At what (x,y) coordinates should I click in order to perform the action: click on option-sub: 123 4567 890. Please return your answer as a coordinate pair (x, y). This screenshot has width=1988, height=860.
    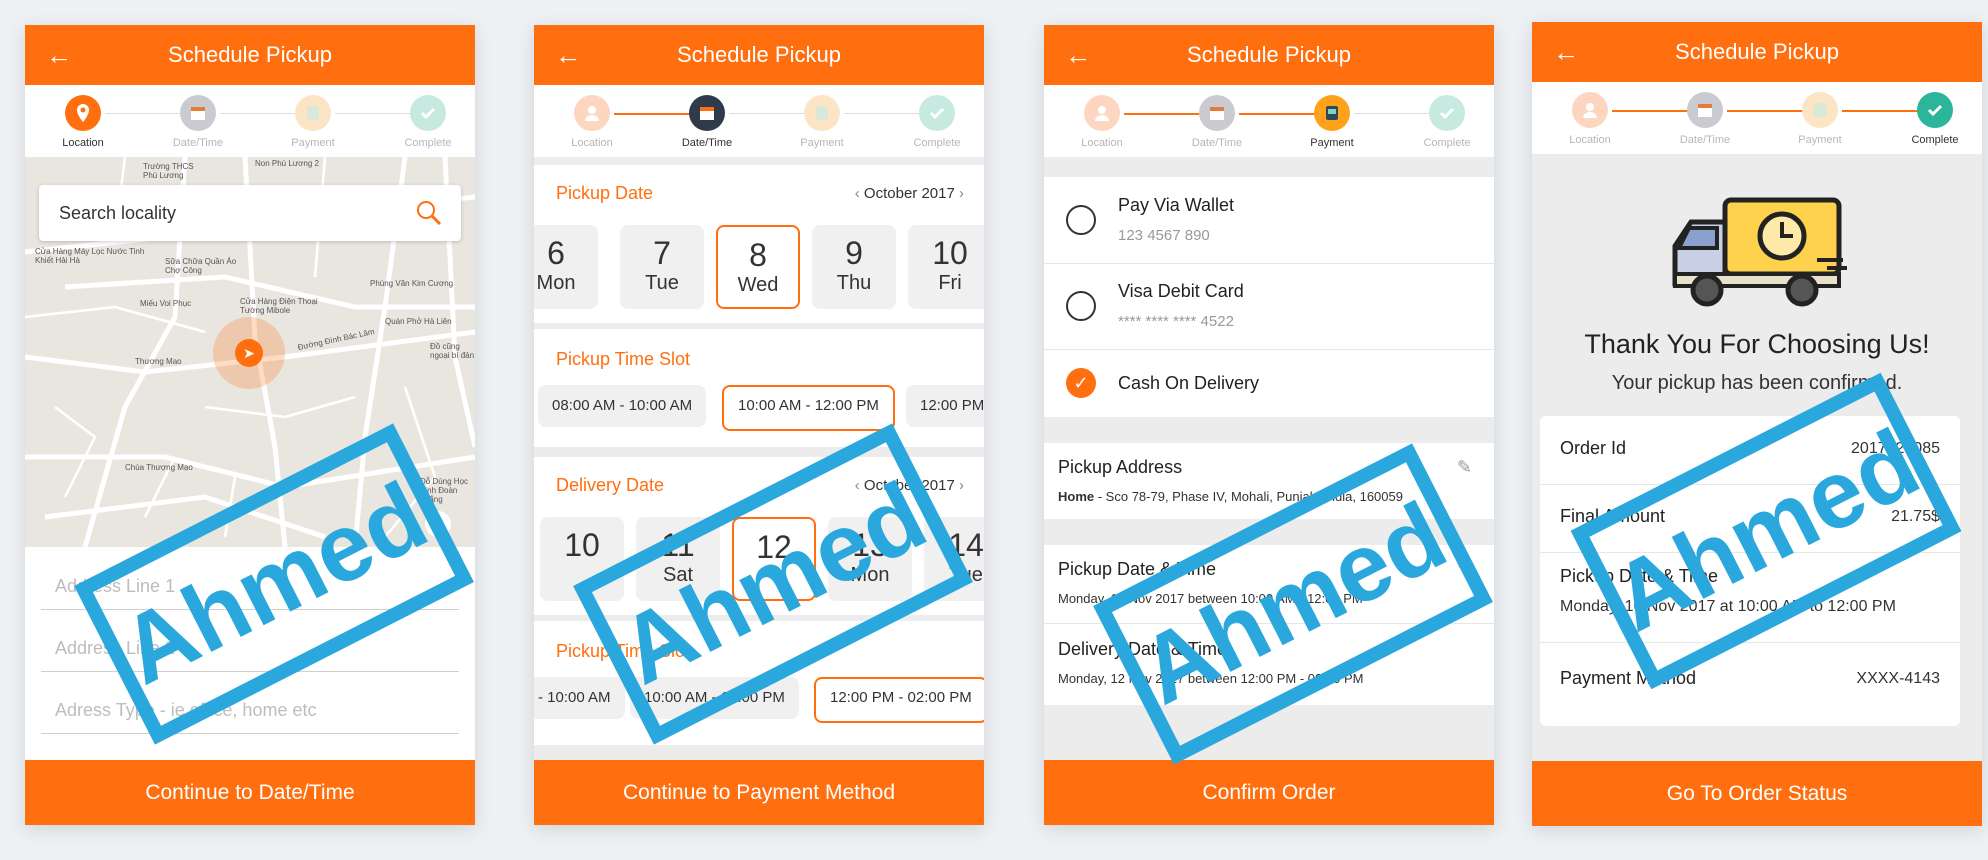
    Looking at the image, I should click on (1164, 235).